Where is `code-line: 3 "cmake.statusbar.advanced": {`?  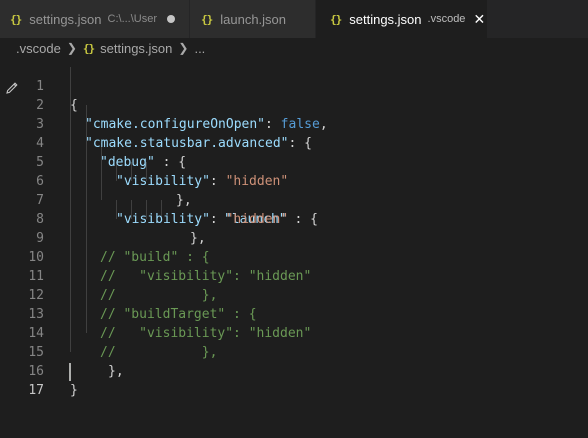 code-line: 3 "cmake.statusbar.advanced": { is located at coordinates (156, 123).